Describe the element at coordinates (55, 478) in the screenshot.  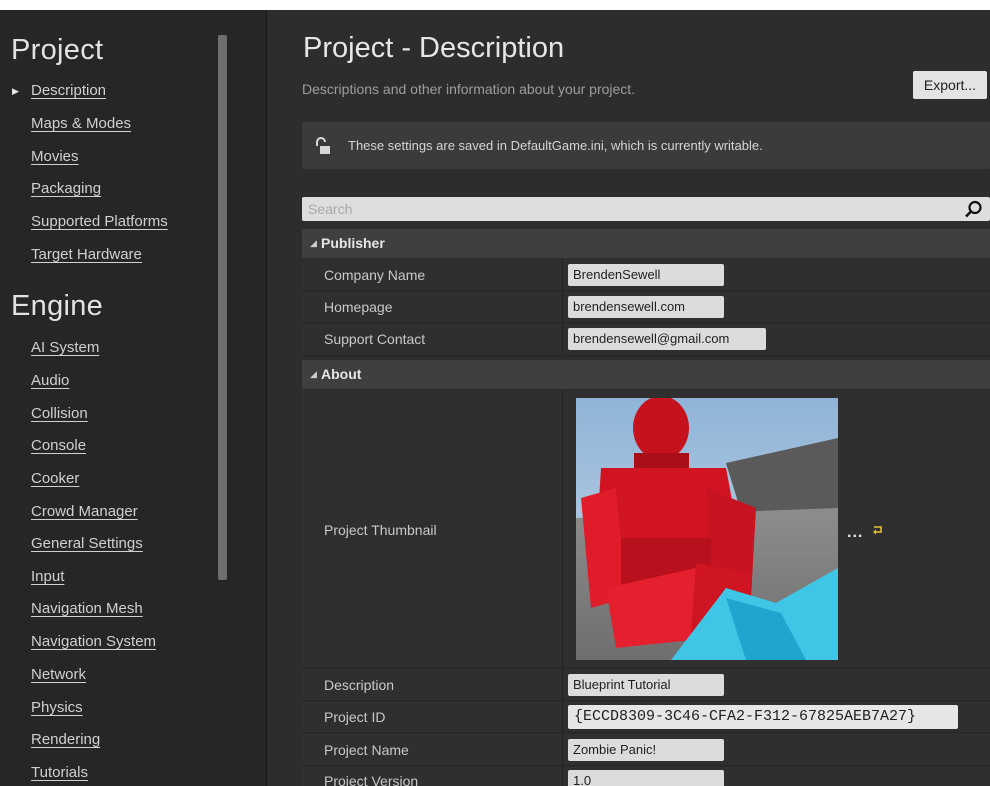
I see `sidebar-item-cooker: Cooker` at that location.